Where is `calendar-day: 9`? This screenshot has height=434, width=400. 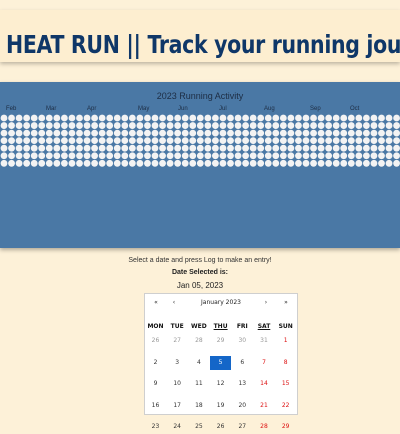
calendar-day: 9 is located at coordinates (155, 384).